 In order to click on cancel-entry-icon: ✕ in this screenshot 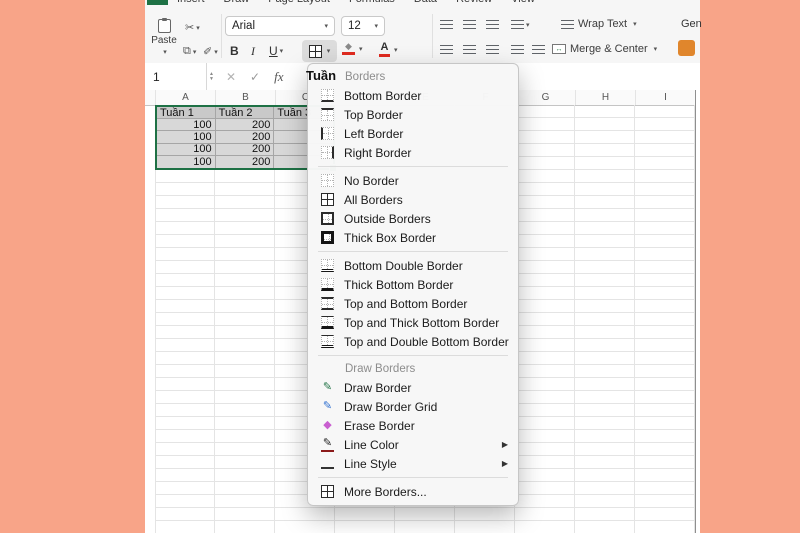, I will do `click(231, 77)`.